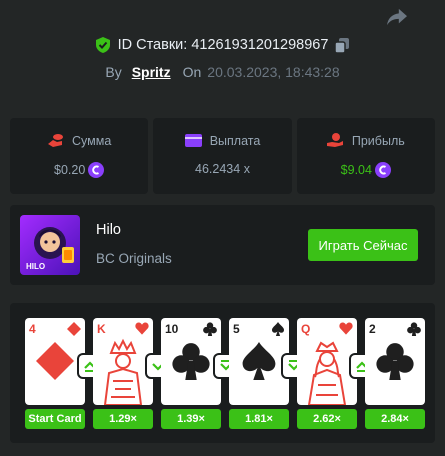 This screenshot has width=445, height=456. Describe the element at coordinates (363, 245) in the screenshot. I see `play-now-button: Играть Сейчас` at that location.